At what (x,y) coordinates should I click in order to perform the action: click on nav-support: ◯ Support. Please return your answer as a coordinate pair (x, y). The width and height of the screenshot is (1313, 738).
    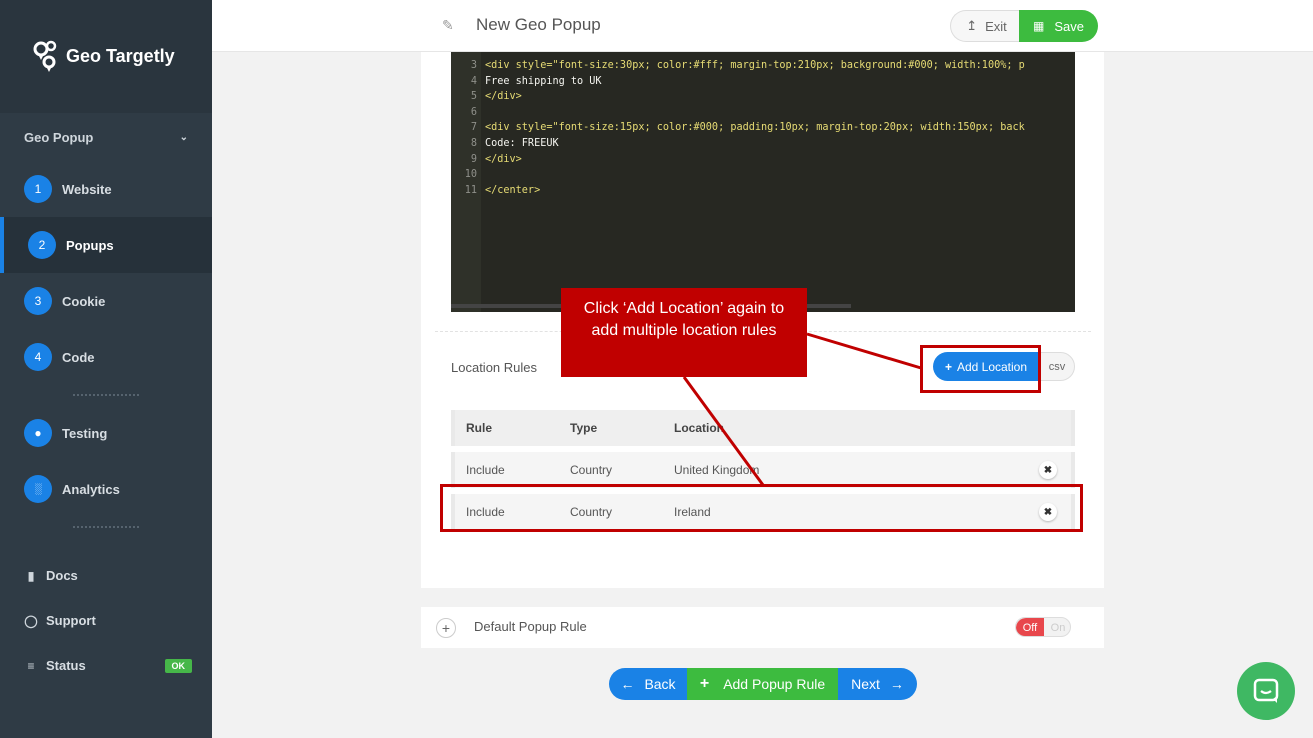
    Looking at the image, I should click on (106, 620).